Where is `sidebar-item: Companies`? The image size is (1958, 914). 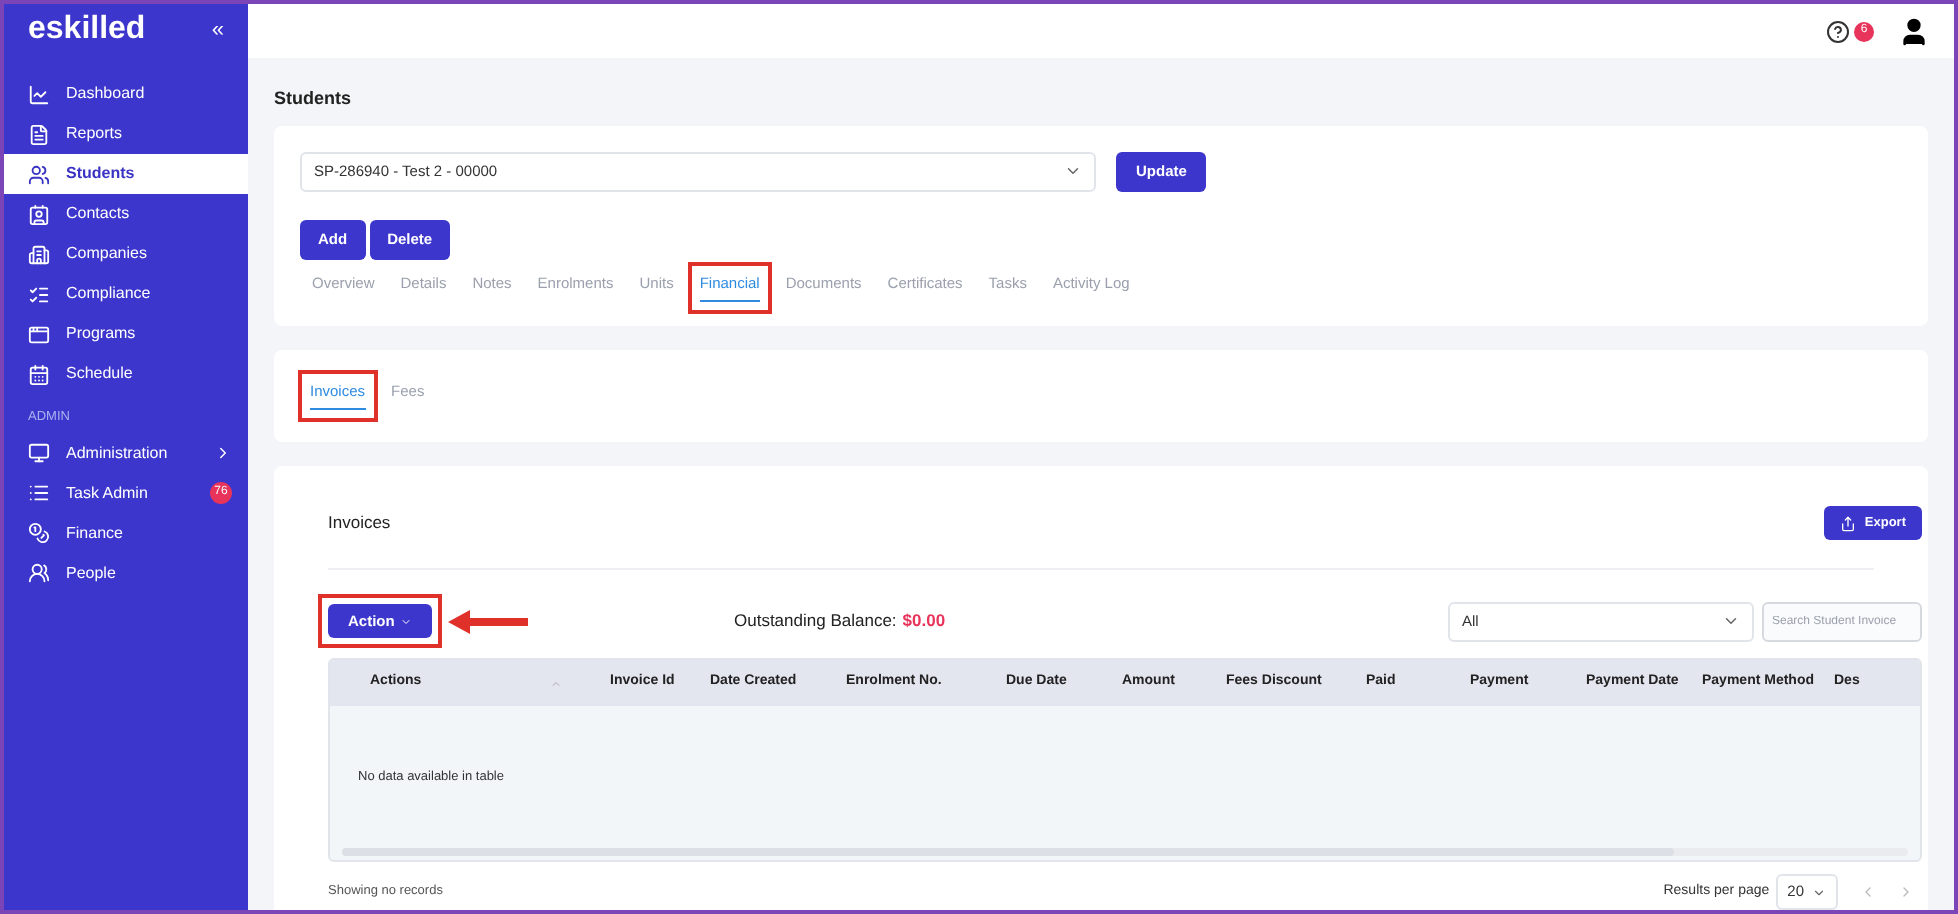
sidebar-item: Companies is located at coordinates (126, 254).